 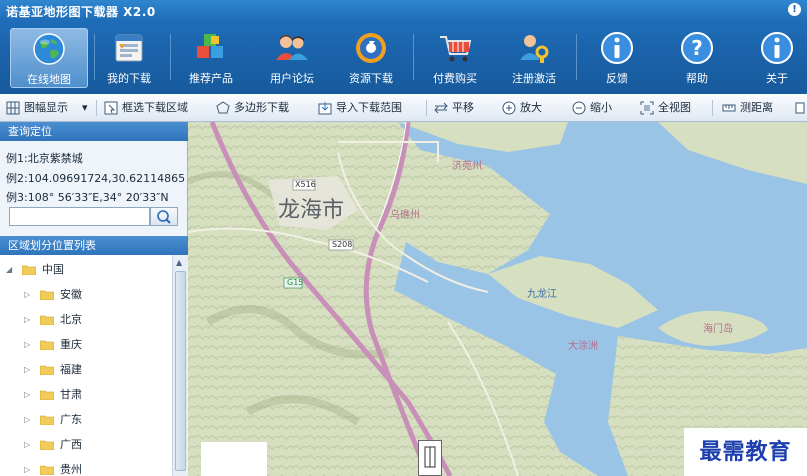 What do you see at coordinates (295, 282) in the screenshot?
I see `road-shield-label: G15` at bounding box center [295, 282].